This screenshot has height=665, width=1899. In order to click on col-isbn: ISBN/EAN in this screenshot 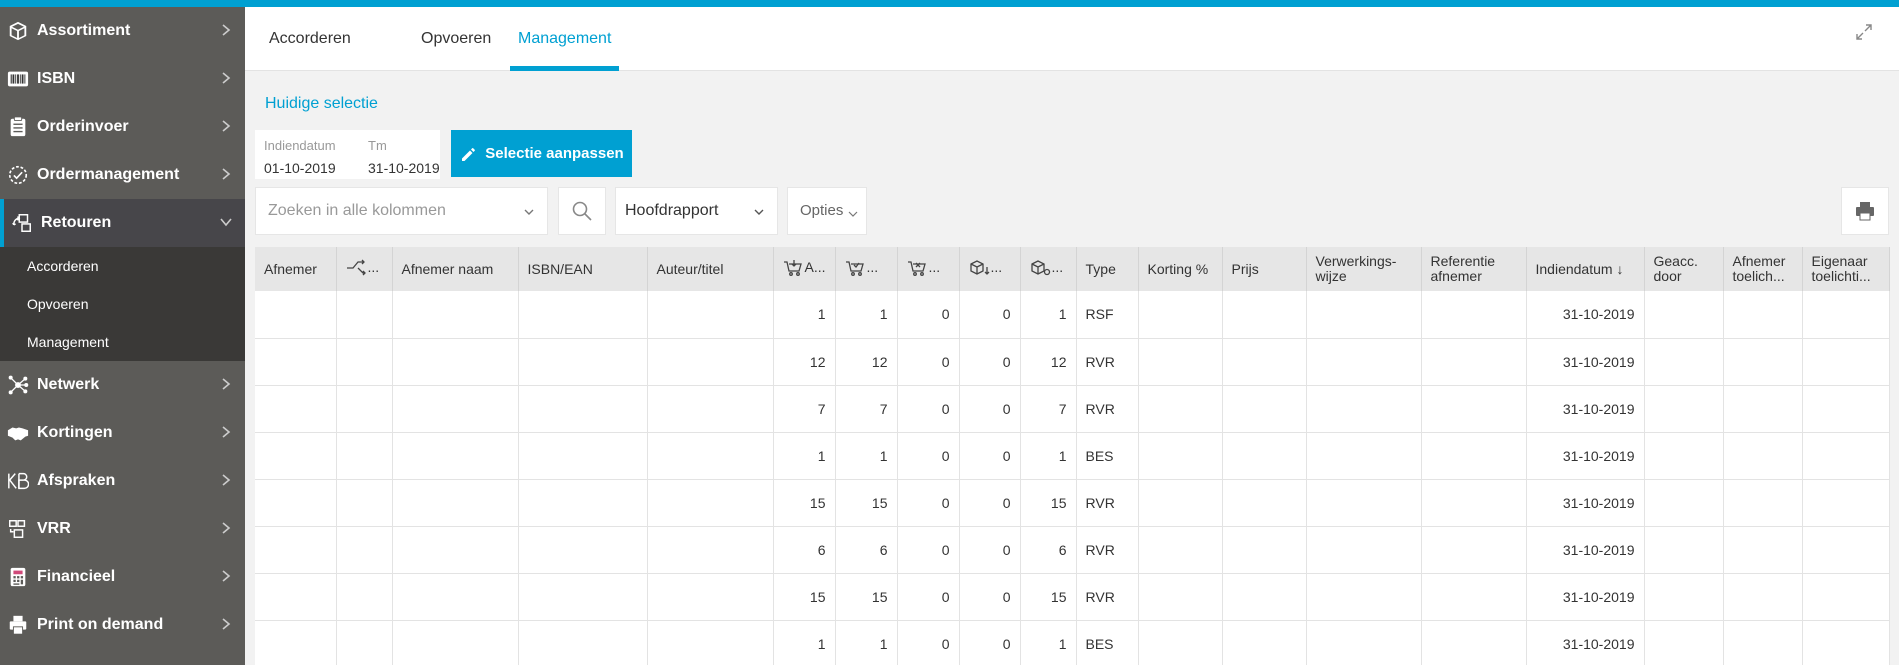, I will do `click(583, 269)`.